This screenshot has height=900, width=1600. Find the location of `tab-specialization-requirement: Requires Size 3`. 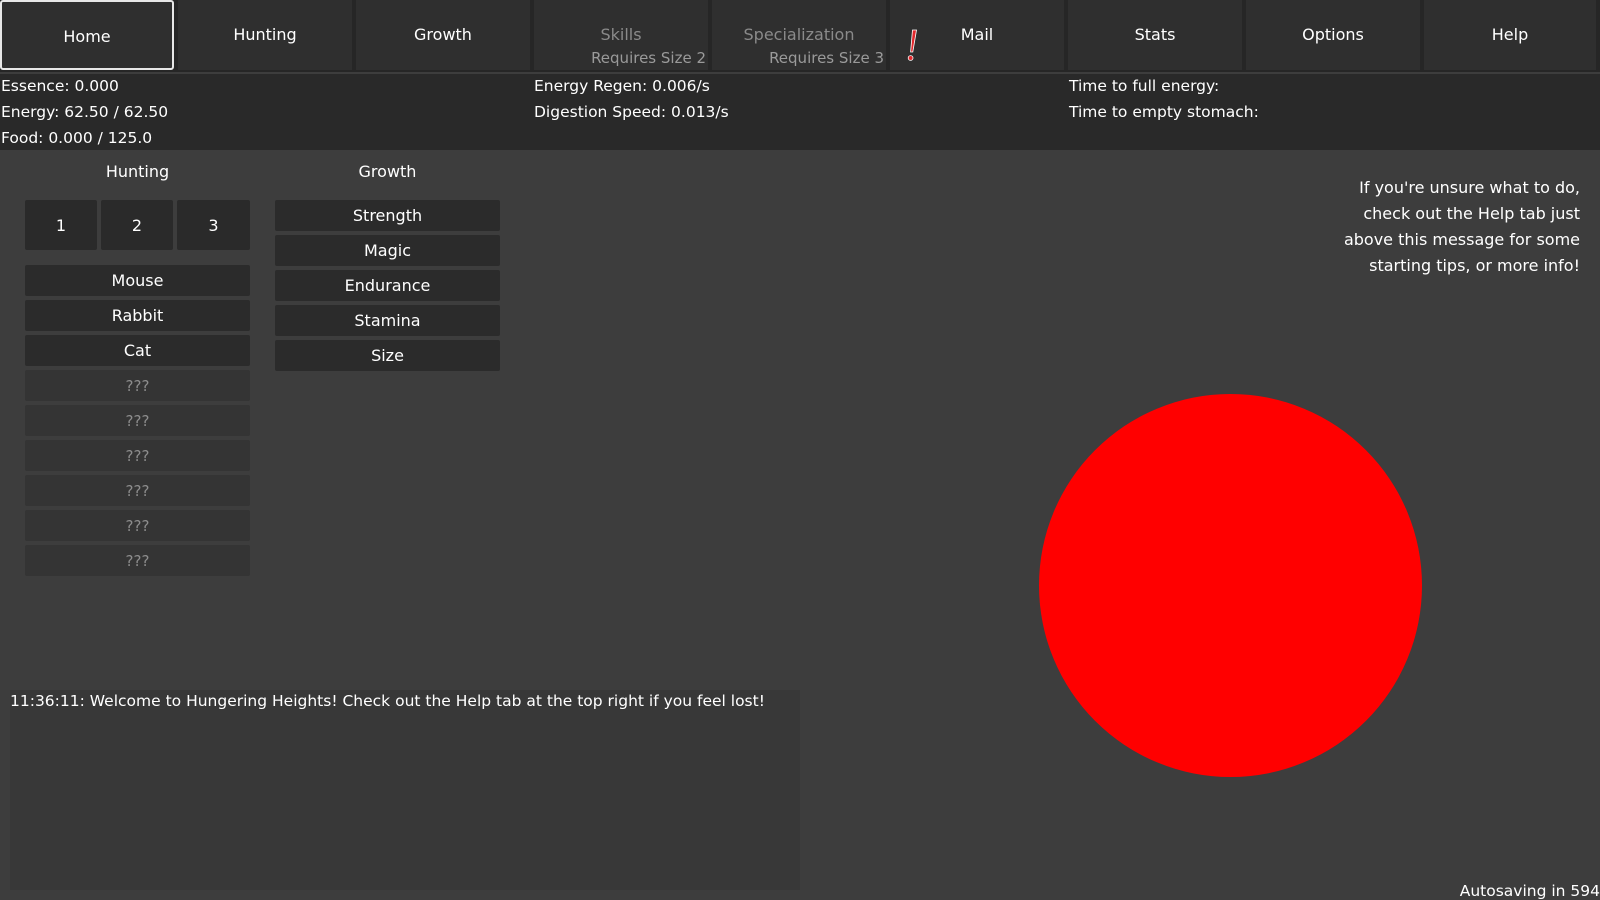

tab-specialization-requirement: Requires Size 3 is located at coordinates (826, 58).